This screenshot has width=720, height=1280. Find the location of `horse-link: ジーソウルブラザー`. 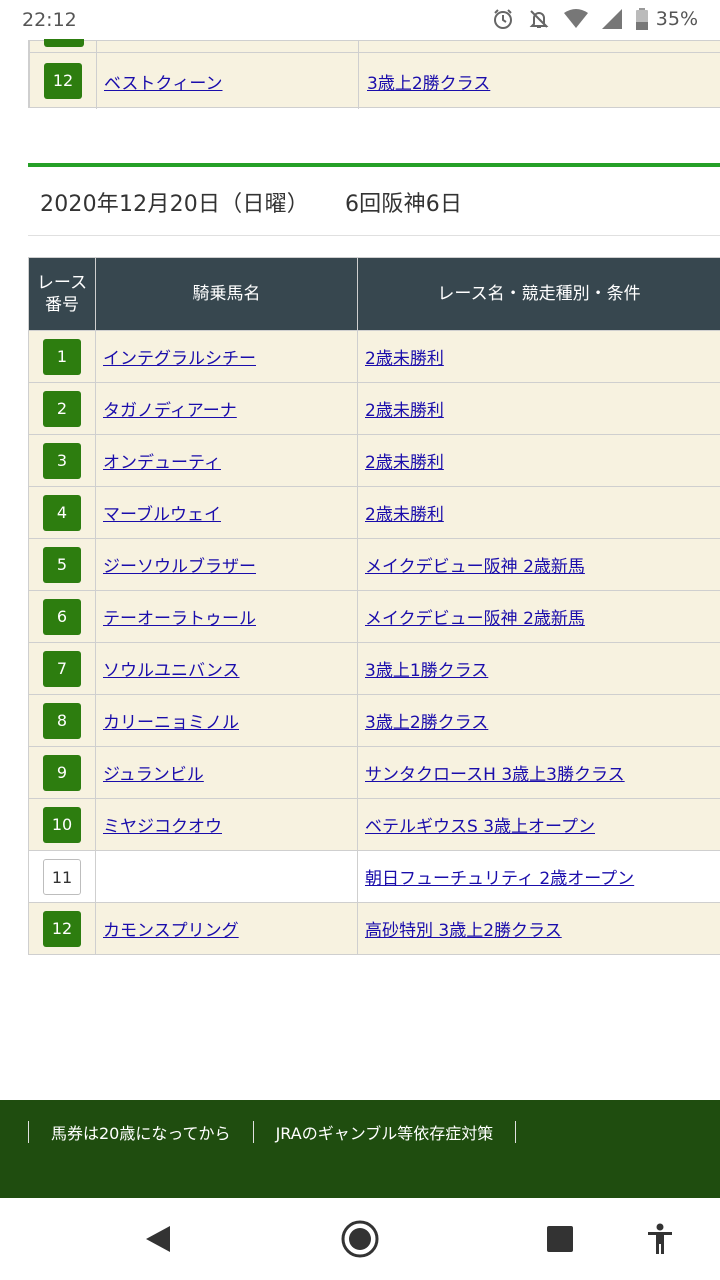

horse-link: ジーソウルブラザー is located at coordinates (179, 567).